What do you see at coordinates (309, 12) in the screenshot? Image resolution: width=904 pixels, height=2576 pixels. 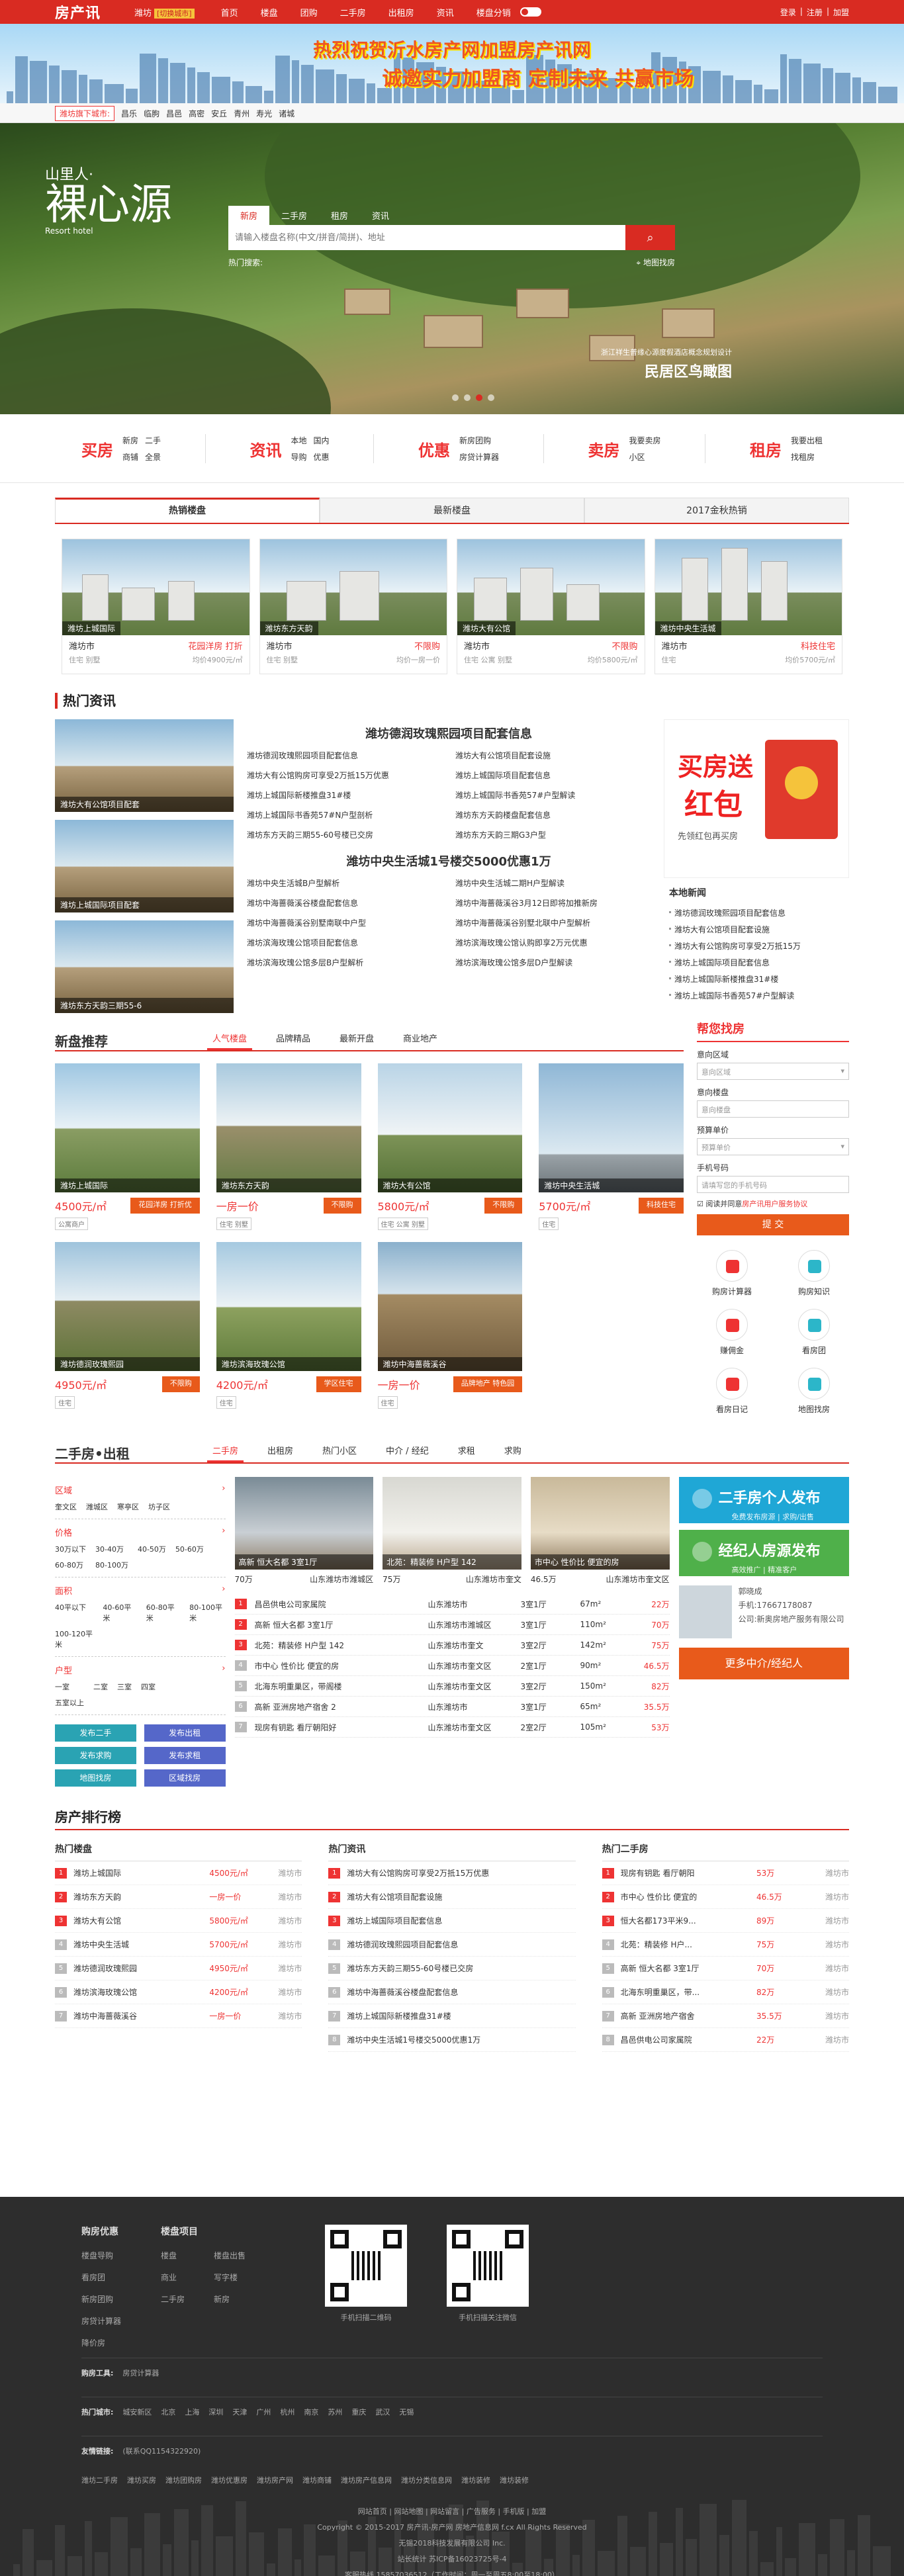 I see `menu-tuangou: 团购` at bounding box center [309, 12].